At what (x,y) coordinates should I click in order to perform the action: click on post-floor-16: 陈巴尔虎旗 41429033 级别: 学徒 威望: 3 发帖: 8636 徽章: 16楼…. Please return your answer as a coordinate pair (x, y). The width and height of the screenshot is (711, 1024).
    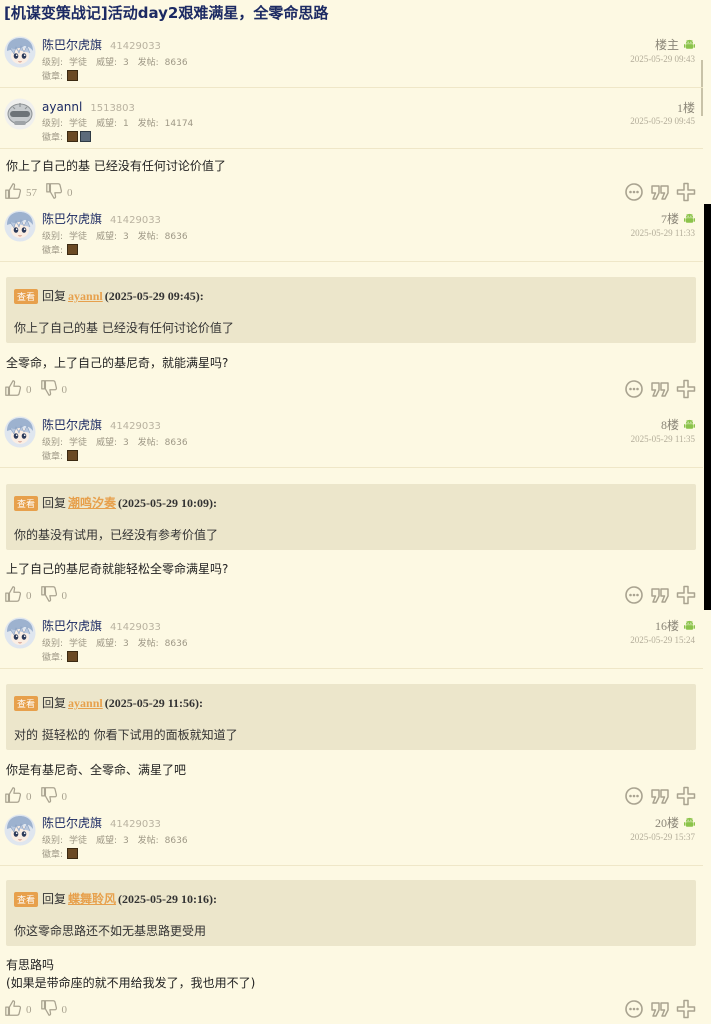
    Looking at the image, I should click on (351, 640).